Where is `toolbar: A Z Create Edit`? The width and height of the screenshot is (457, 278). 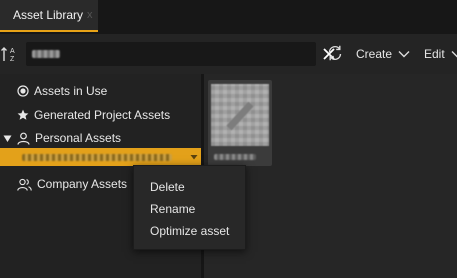
toolbar: A Z Create Edit is located at coordinates (228, 54).